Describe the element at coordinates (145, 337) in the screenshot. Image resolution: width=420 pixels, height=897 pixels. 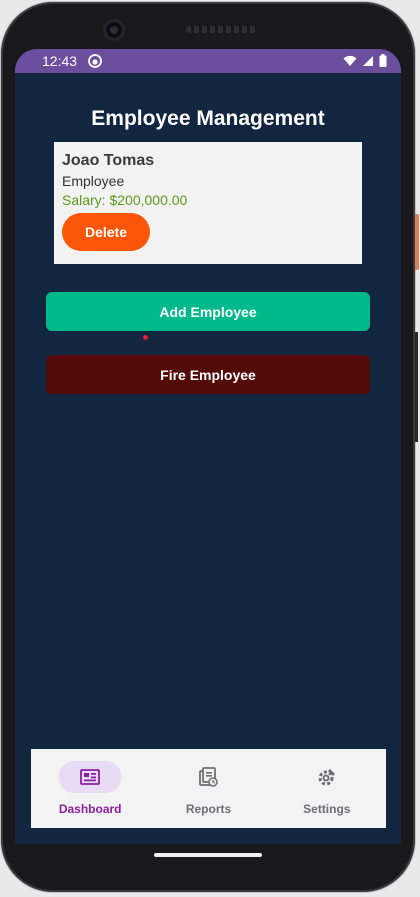
I see `touch-indicator-dot` at that location.